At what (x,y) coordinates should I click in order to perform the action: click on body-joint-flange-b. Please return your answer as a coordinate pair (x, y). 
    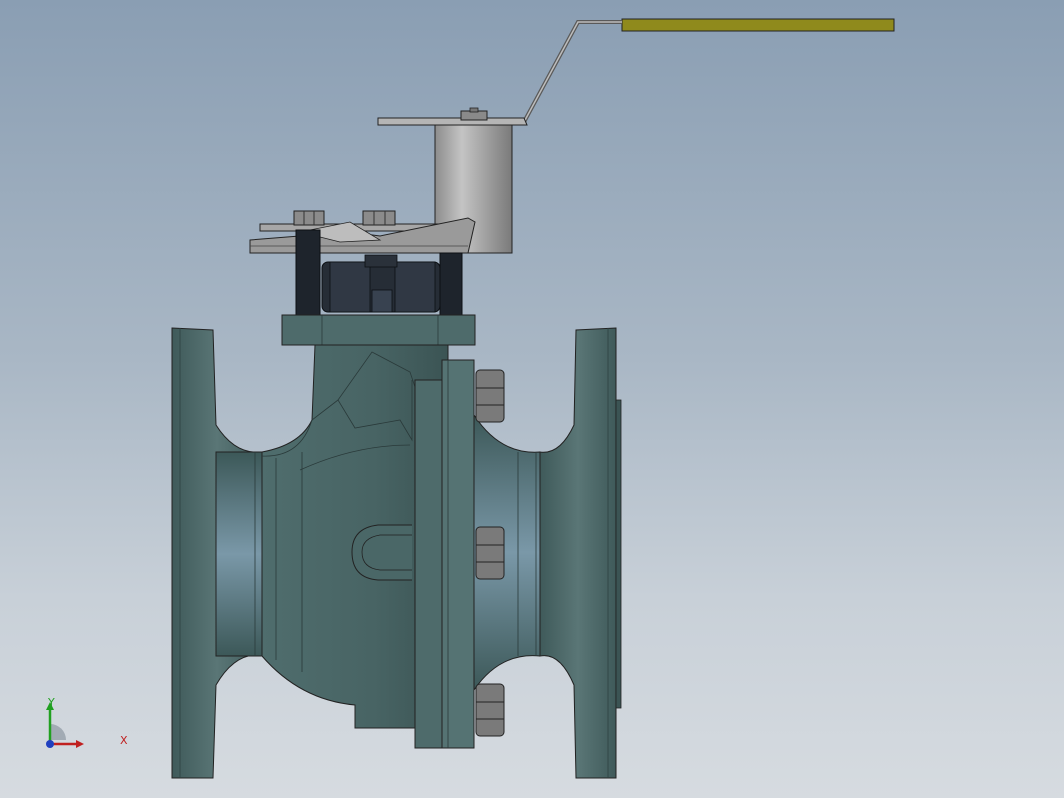
    Looking at the image, I should click on (458, 554).